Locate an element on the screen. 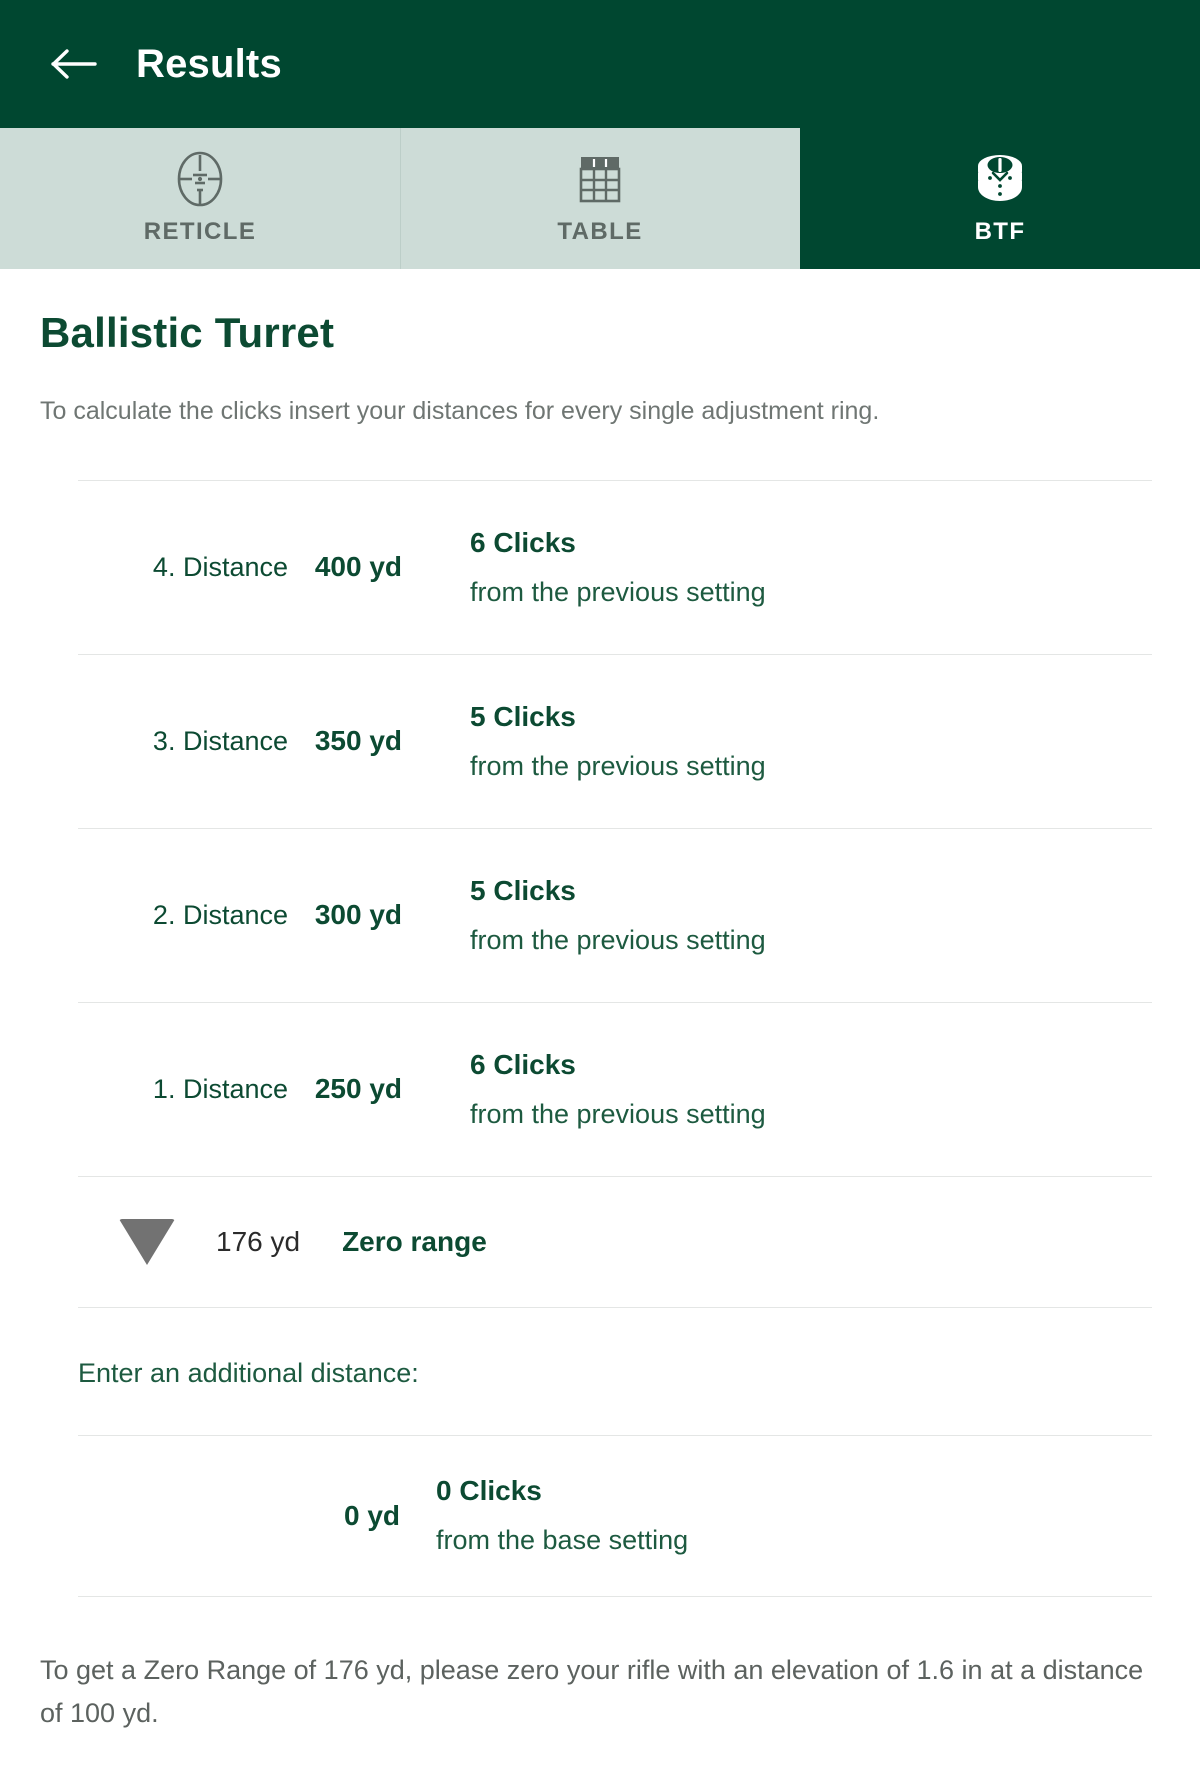 Image resolution: width=1200 pixels, height=1774 pixels. row-label: 2. Distance is located at coordinates (220, 914).